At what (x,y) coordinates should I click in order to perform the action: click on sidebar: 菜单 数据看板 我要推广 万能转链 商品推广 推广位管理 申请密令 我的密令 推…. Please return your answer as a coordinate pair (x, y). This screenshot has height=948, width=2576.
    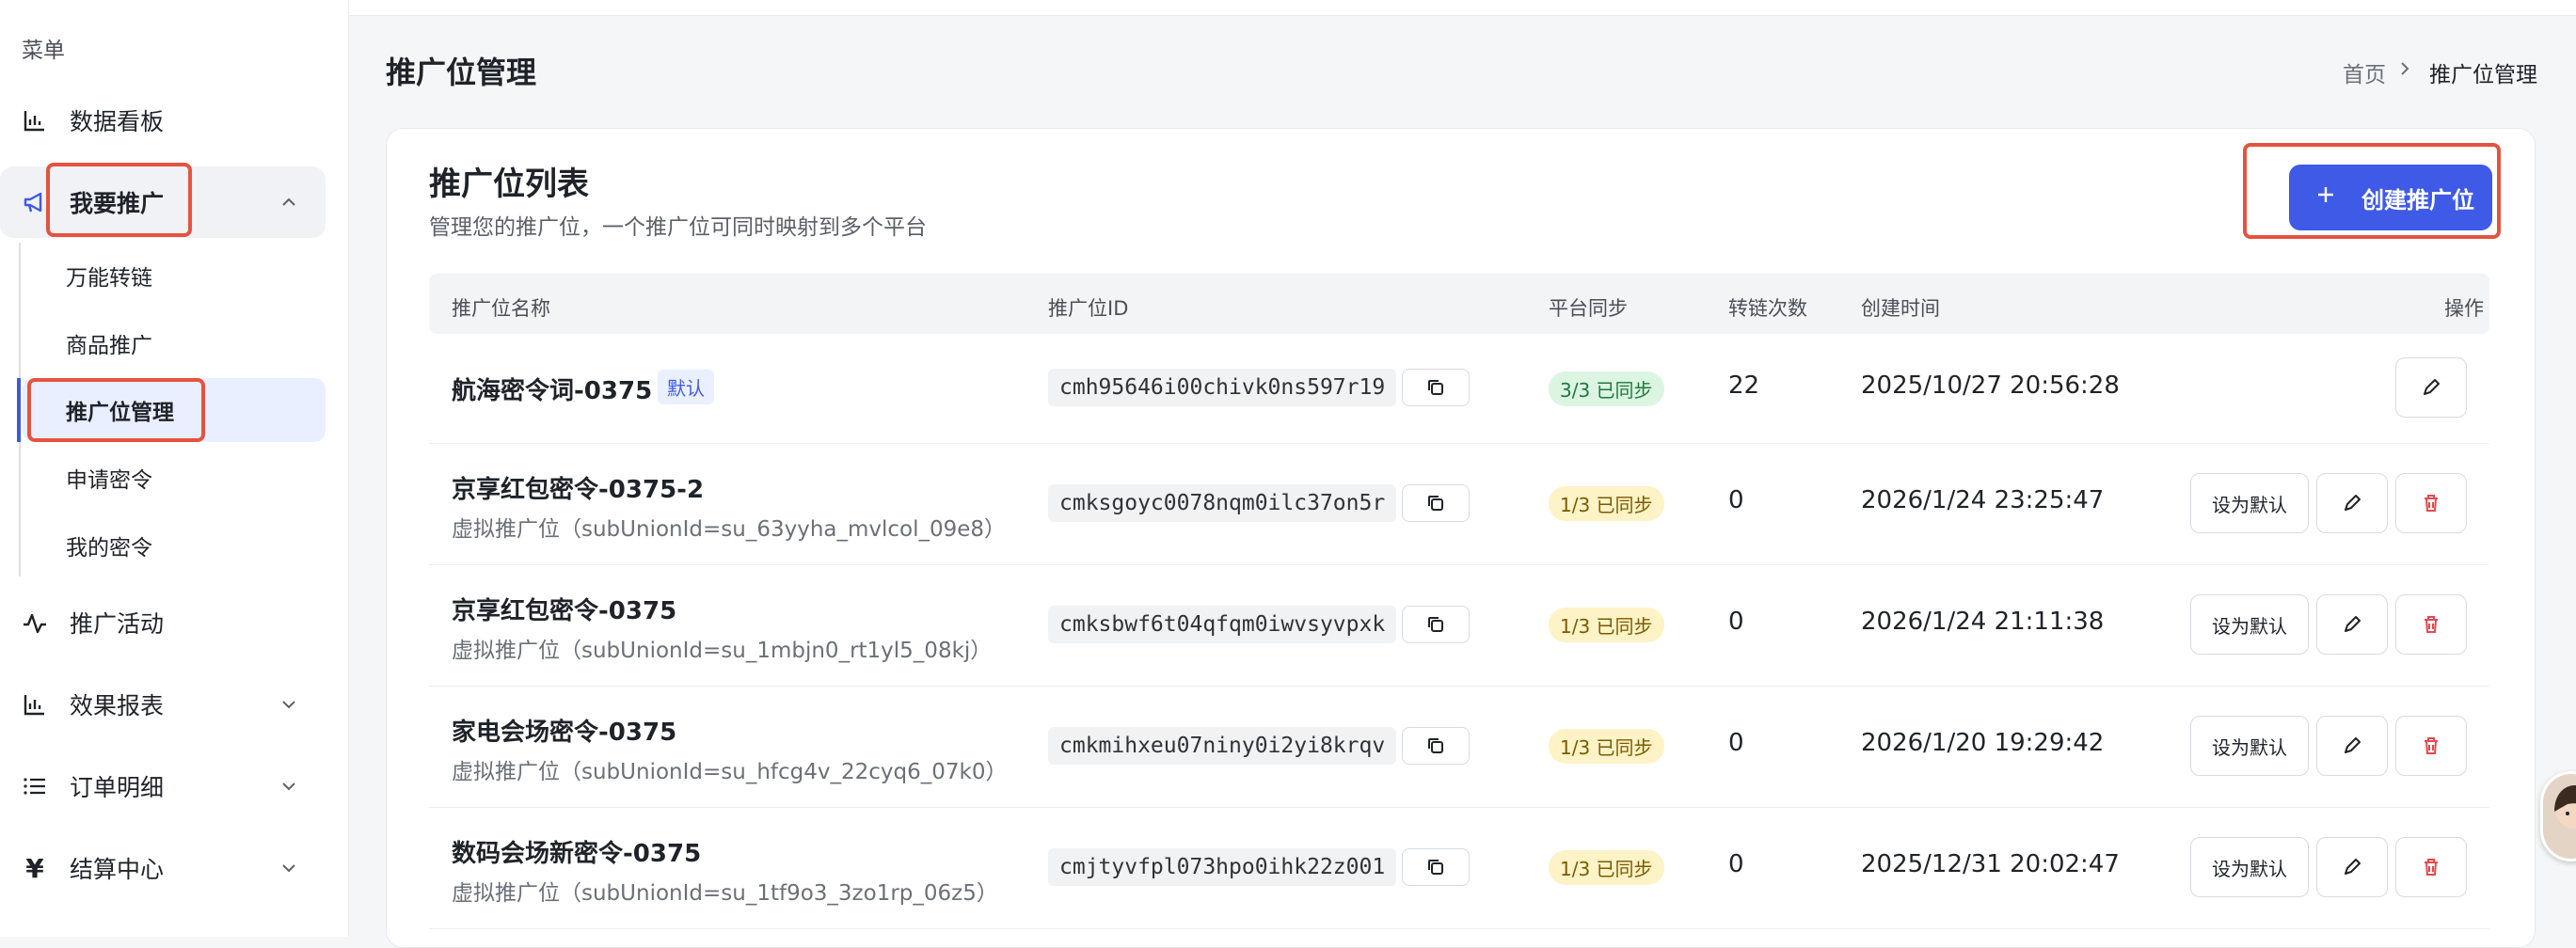
    Looking at the image, I should click on (174, 468).